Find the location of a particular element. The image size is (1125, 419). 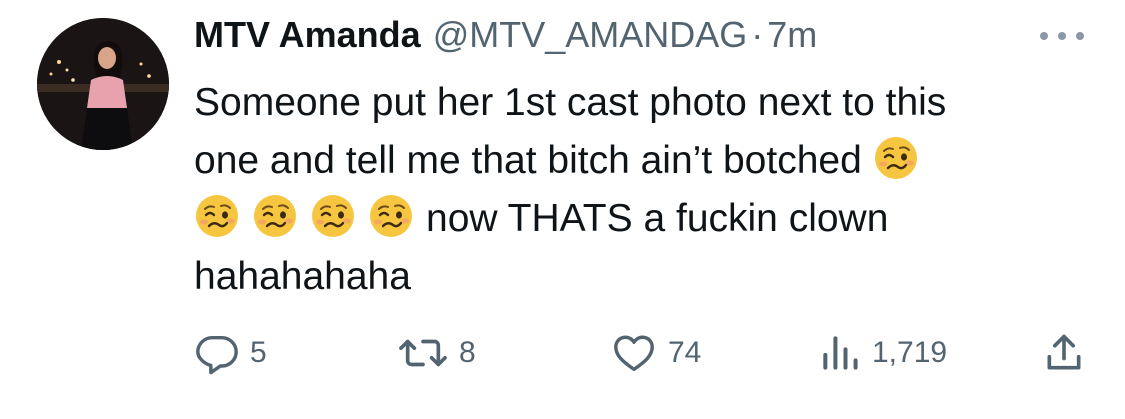

tweet-text-line: now THATS a fuckin clown is located at coordinates (644, 219).